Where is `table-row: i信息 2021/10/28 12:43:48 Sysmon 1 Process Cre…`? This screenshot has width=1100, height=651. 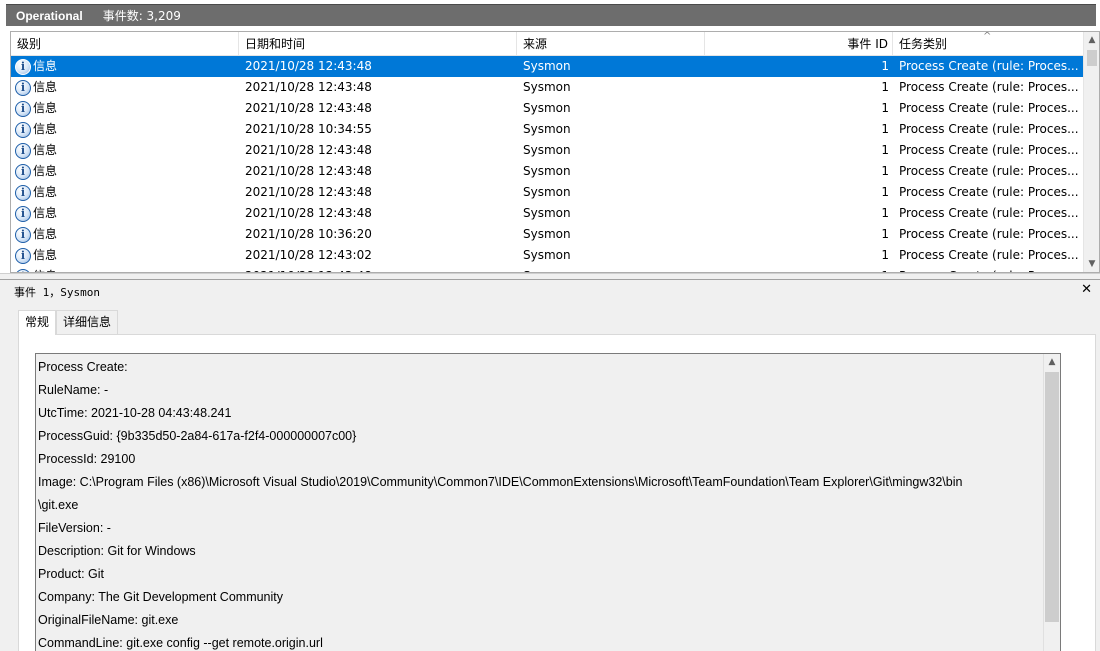
table-row: i信息 2021/10/28 12:43:48 Sysmon 1 Process Cre… is located at coordinates (548, 87).